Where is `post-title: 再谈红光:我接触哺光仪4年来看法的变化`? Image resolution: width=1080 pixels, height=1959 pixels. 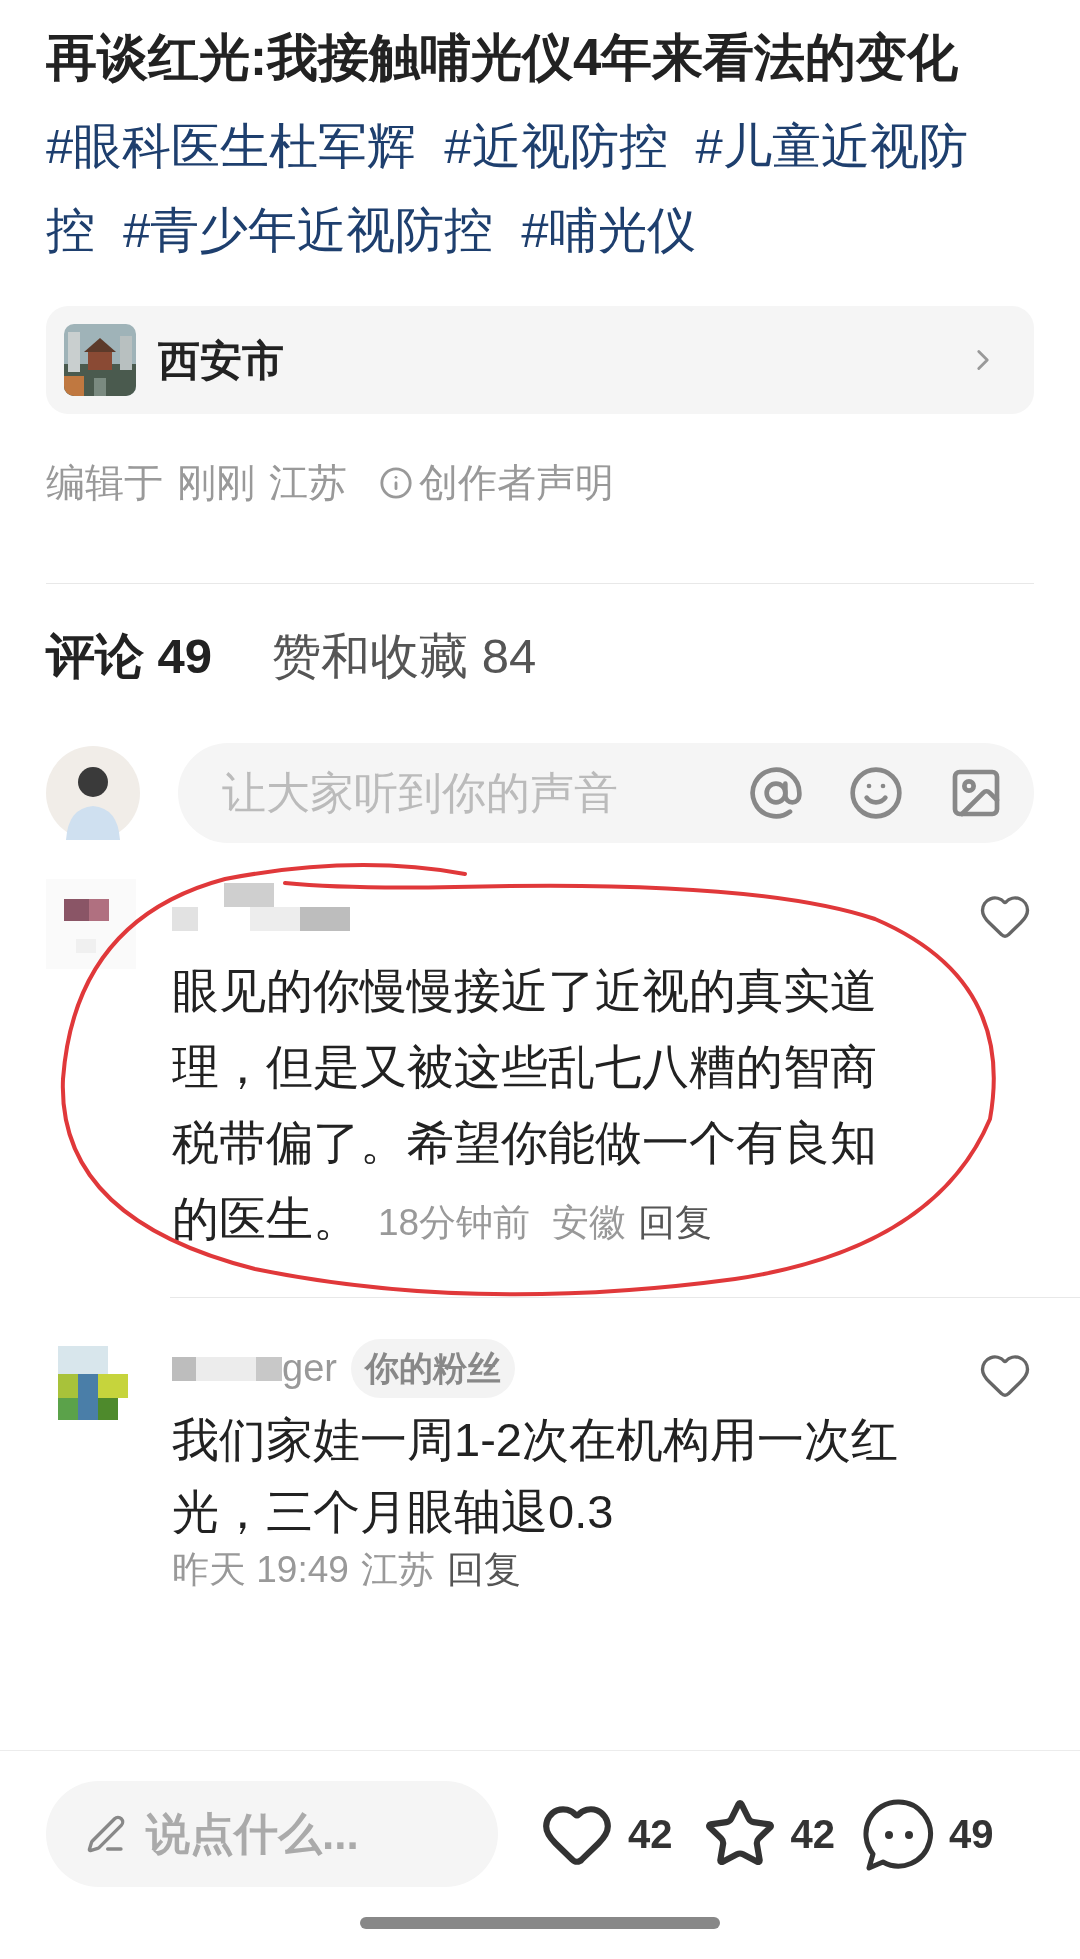 post-title: 再谈红光:我接触哺光仪4年来看法的变化 is located at coordinates (503, 58).